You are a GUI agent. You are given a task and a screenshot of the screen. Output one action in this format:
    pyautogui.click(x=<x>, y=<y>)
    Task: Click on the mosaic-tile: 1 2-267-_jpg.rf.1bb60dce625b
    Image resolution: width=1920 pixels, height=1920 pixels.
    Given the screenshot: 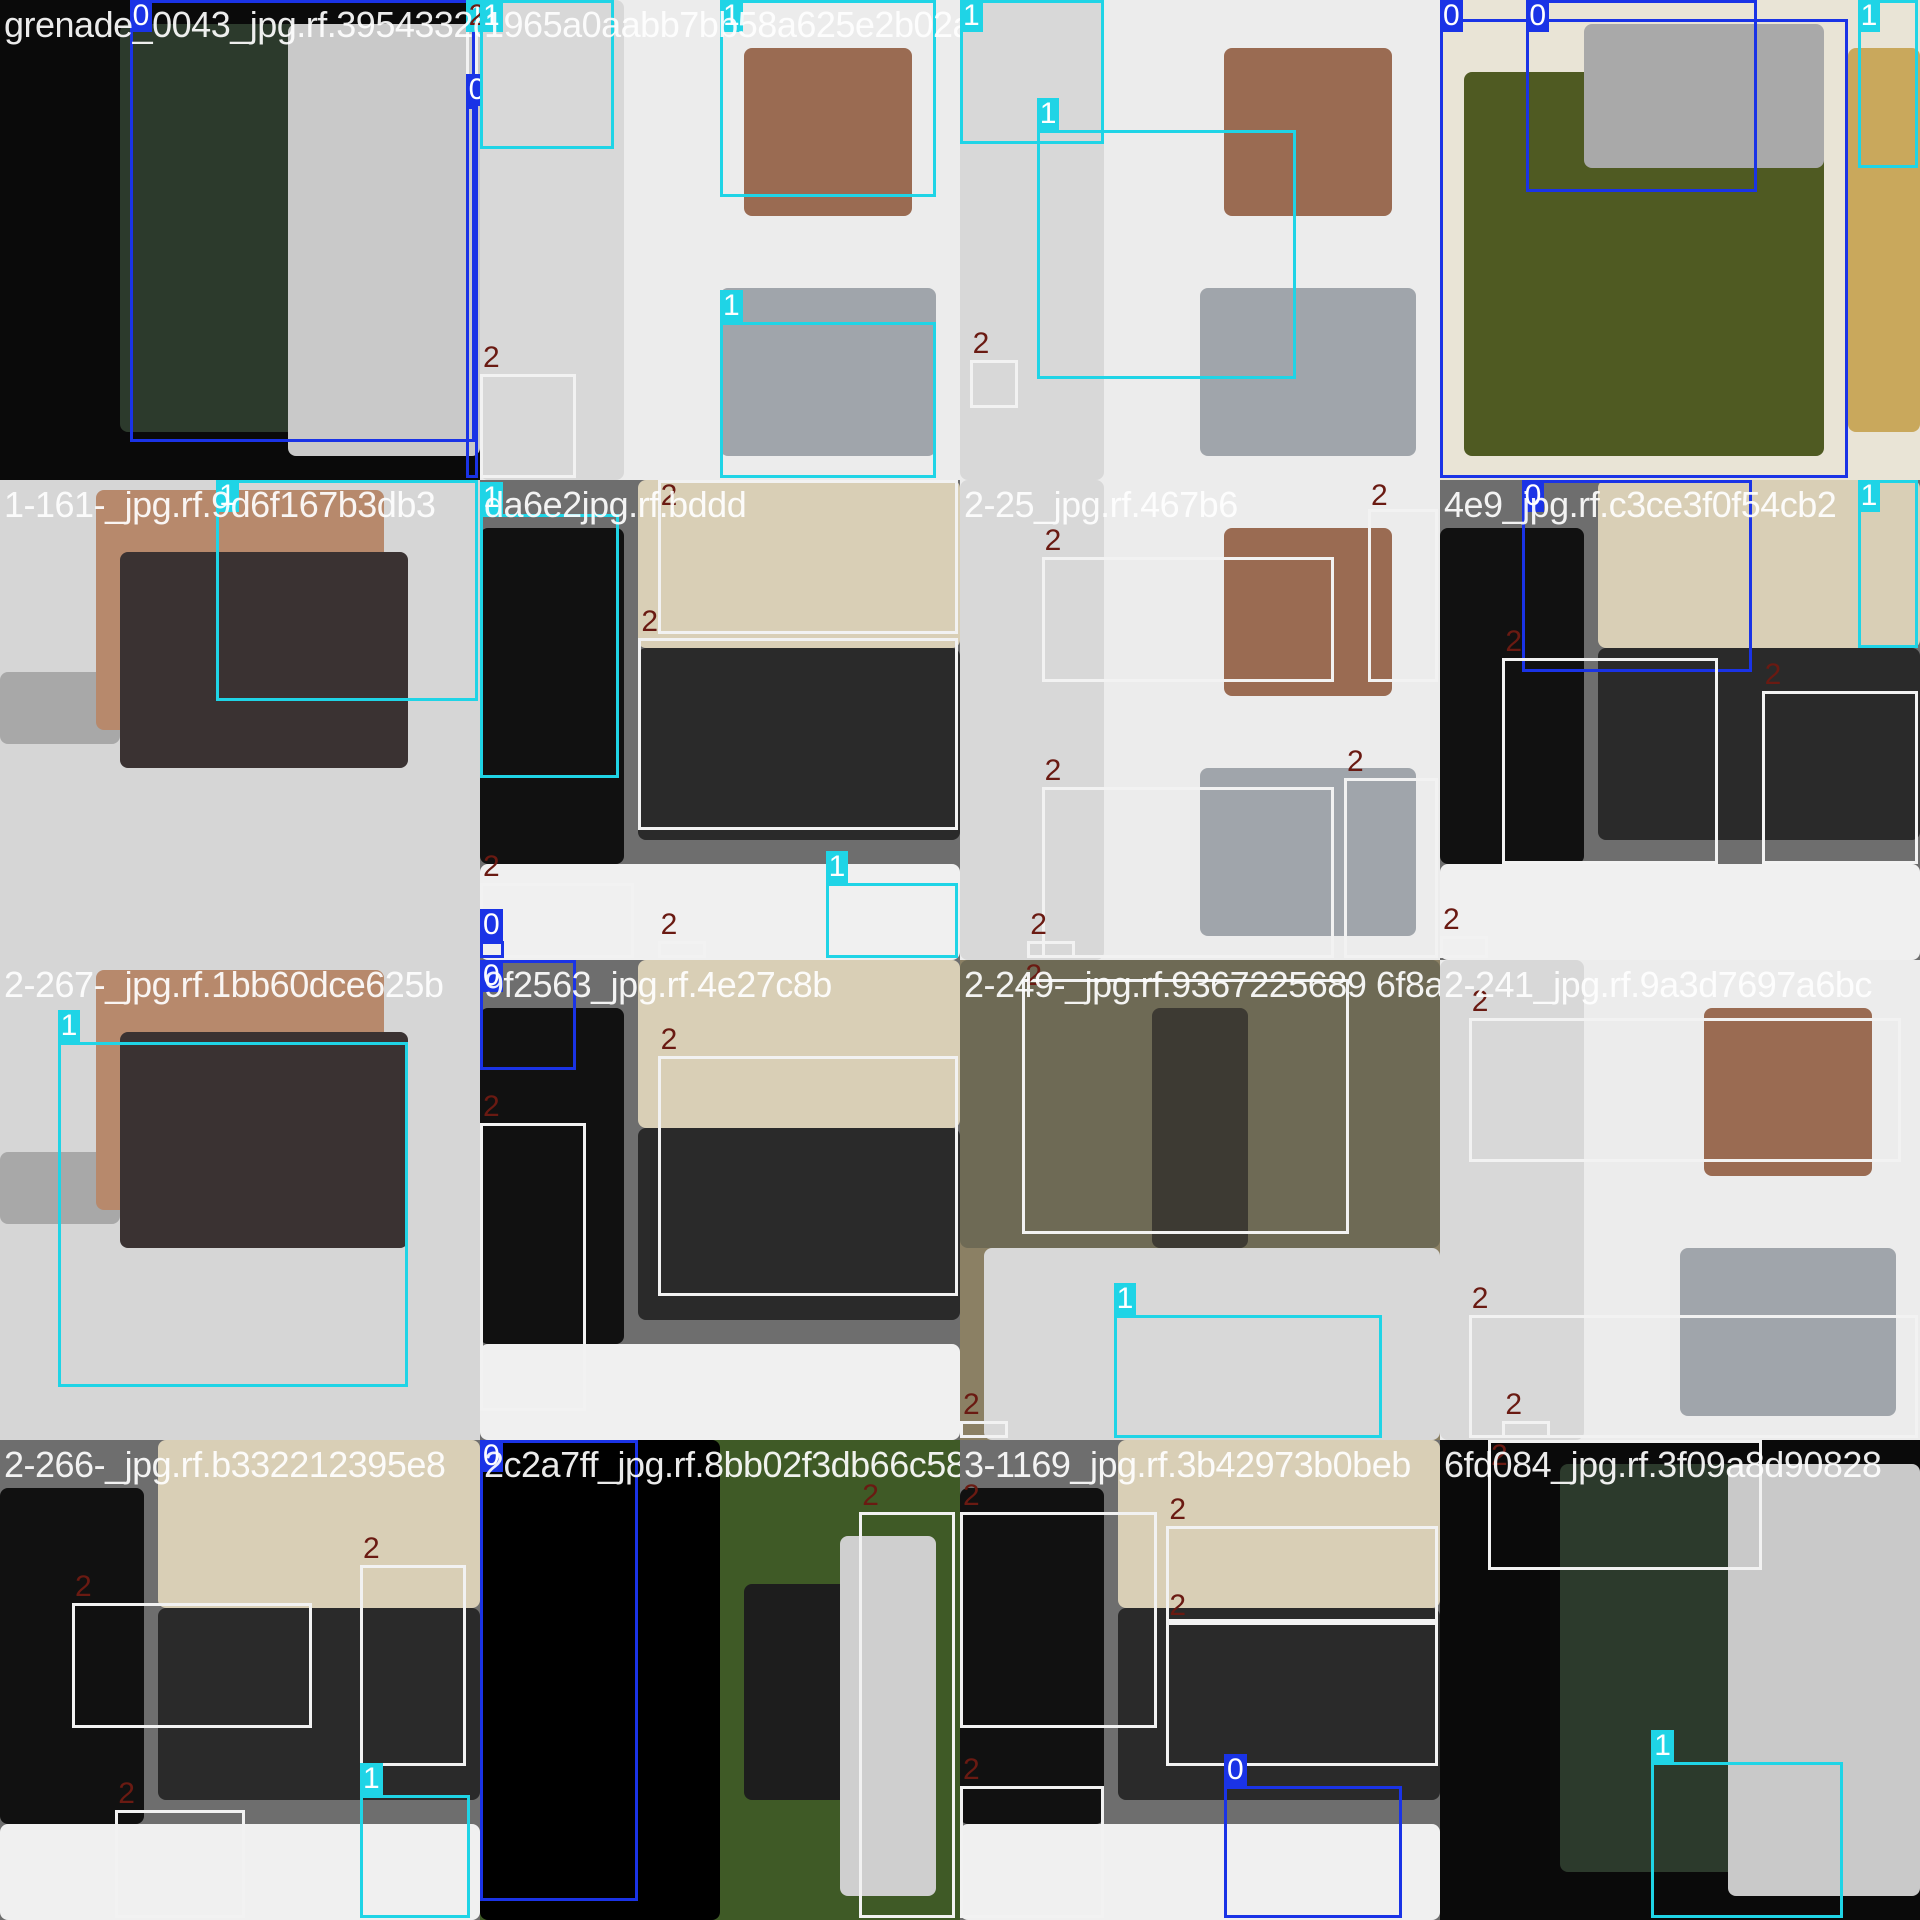 What is the action you would take?
    pyautogui.click(x=240, y=1200)
    